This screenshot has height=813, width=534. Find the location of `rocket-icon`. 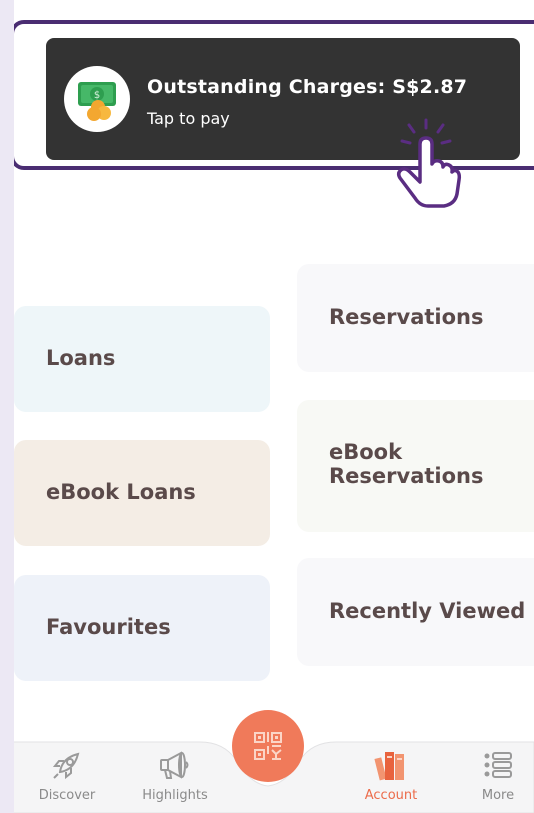

rocket-icon is located at coordinates (66, 766).